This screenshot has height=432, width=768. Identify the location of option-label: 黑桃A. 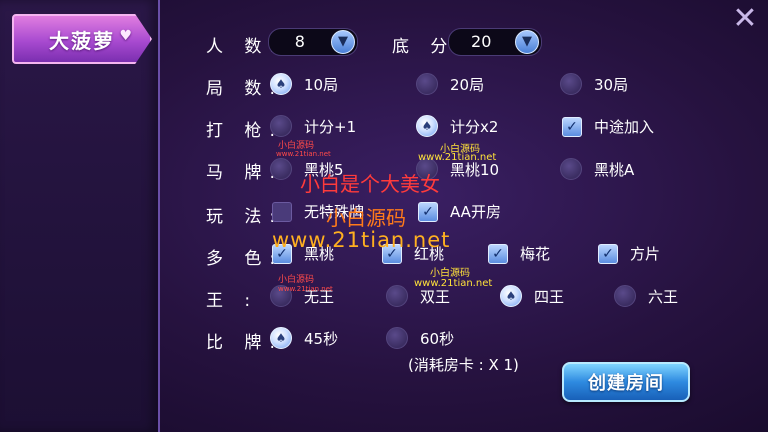
(614, 169).